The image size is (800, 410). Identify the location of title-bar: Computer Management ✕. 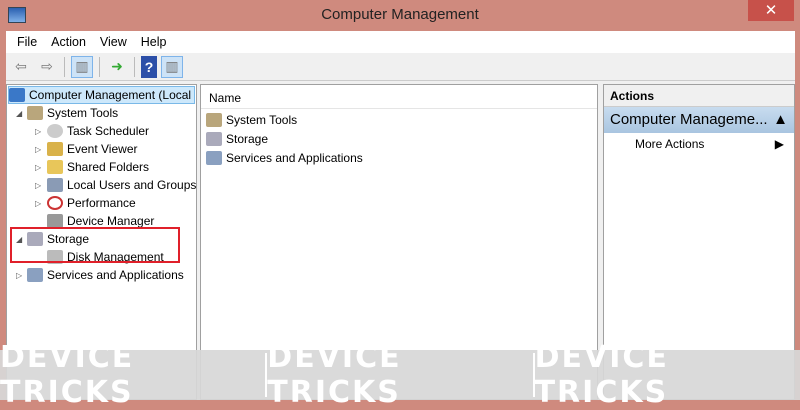
(400, 15).